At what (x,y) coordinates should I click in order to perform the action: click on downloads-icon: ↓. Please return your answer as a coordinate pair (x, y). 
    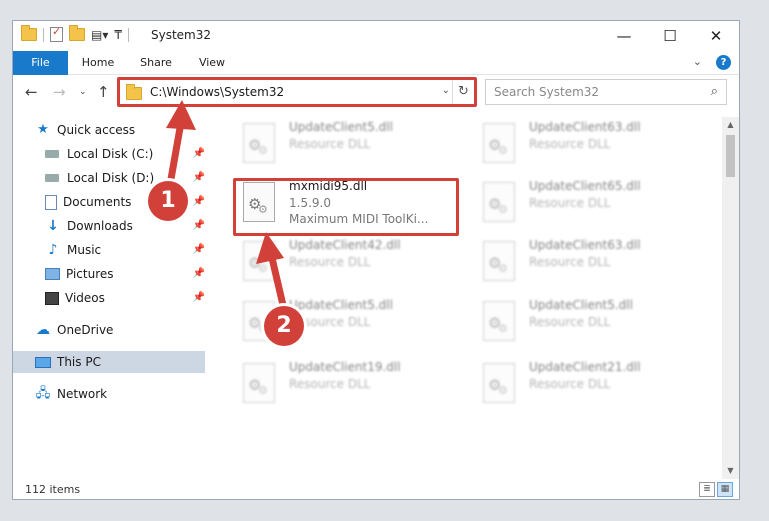
    Looking at the image, I should click on (53, 226).